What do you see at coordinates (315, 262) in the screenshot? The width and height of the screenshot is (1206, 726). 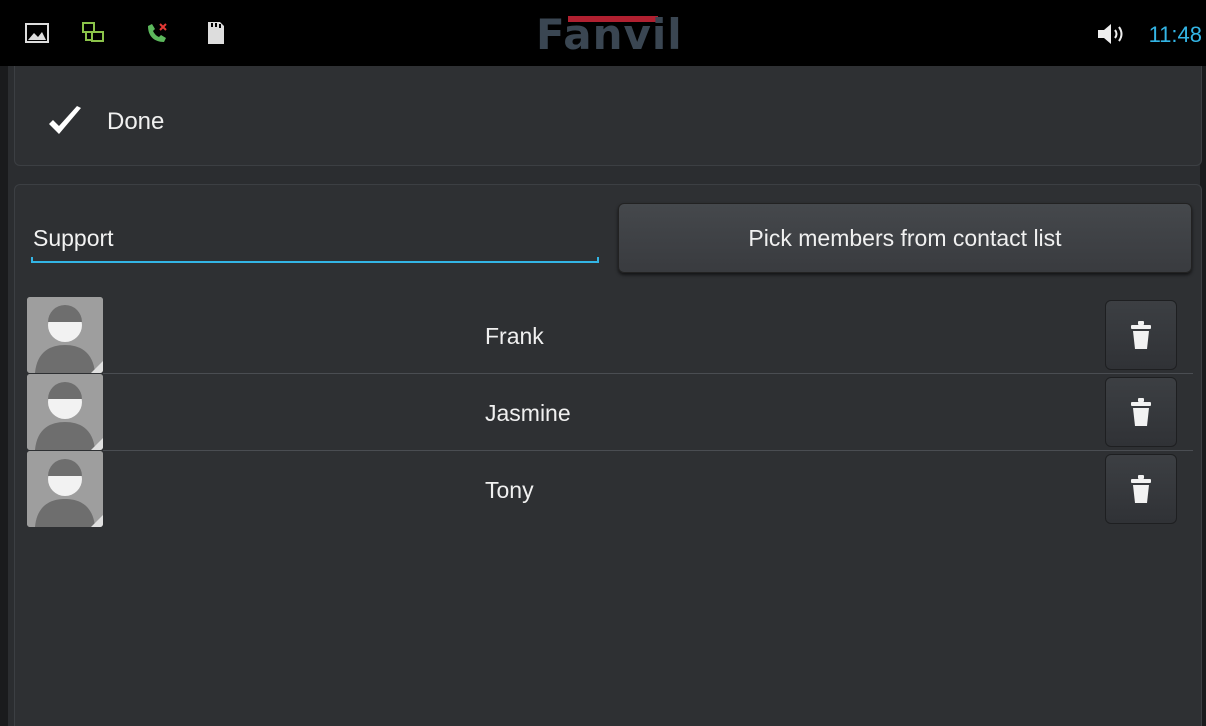 I see `field-underline` at bounding box center [315, 262].